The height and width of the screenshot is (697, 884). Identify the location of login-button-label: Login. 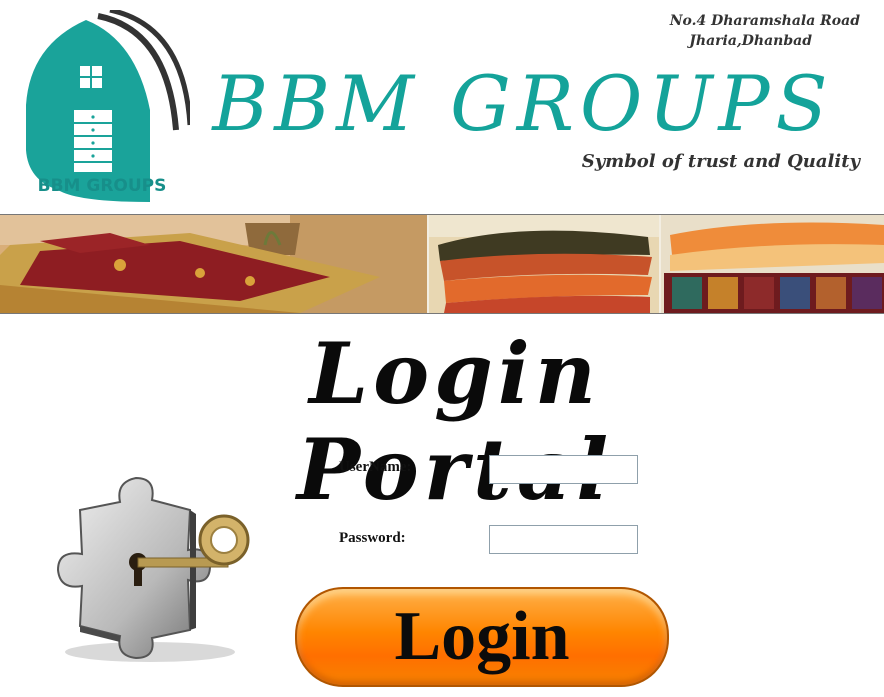
(482, 636).